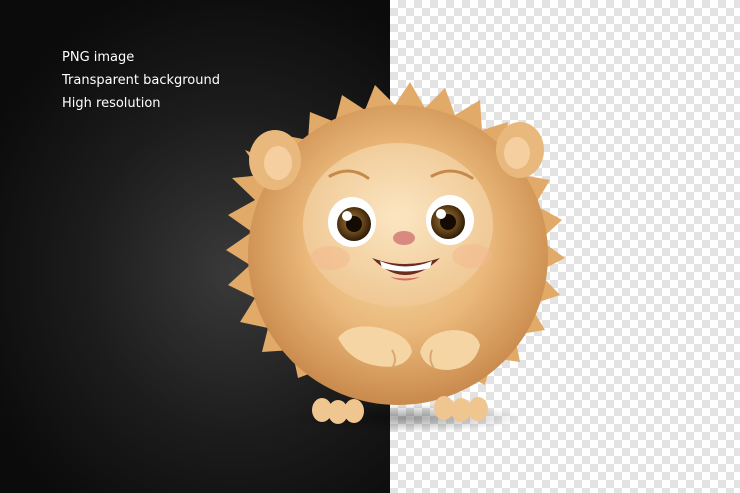 This screenshot has height=493, width=740. I want to click on right-ear, so click(520, 150).